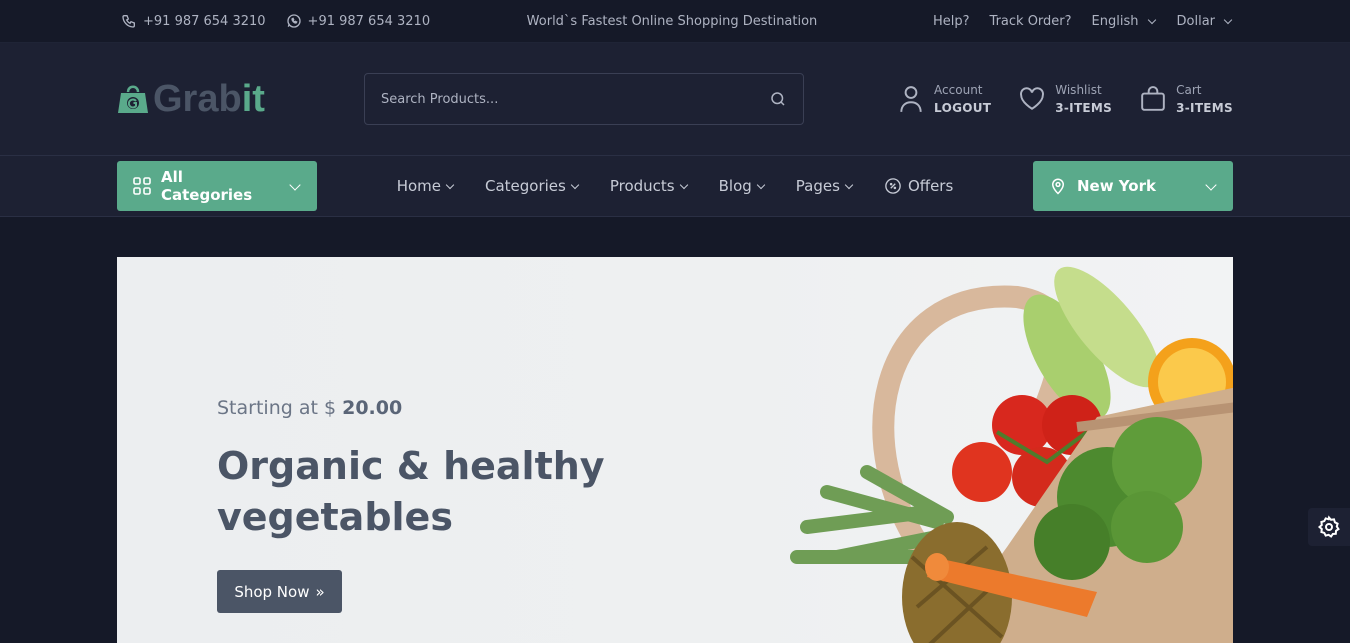 This screenshot has width=1350, height=643. What do you see at coordinates (778, 99) in the screenshot?
I see `search-icon` at bounding box center [778, 99].